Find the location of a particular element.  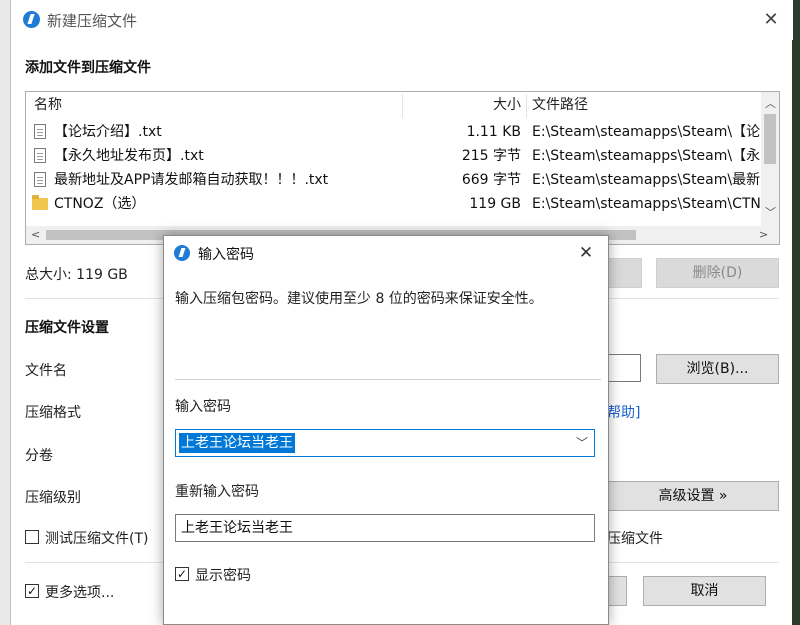

show-password-checkbox: ✓ is located at coordinates (182, 574).